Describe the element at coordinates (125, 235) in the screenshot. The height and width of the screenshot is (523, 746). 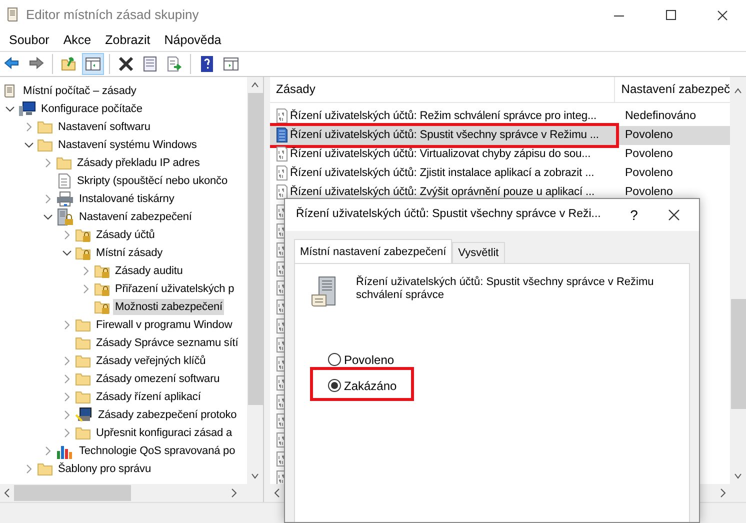
I see `tree-item: Zásady účtů` at that location.